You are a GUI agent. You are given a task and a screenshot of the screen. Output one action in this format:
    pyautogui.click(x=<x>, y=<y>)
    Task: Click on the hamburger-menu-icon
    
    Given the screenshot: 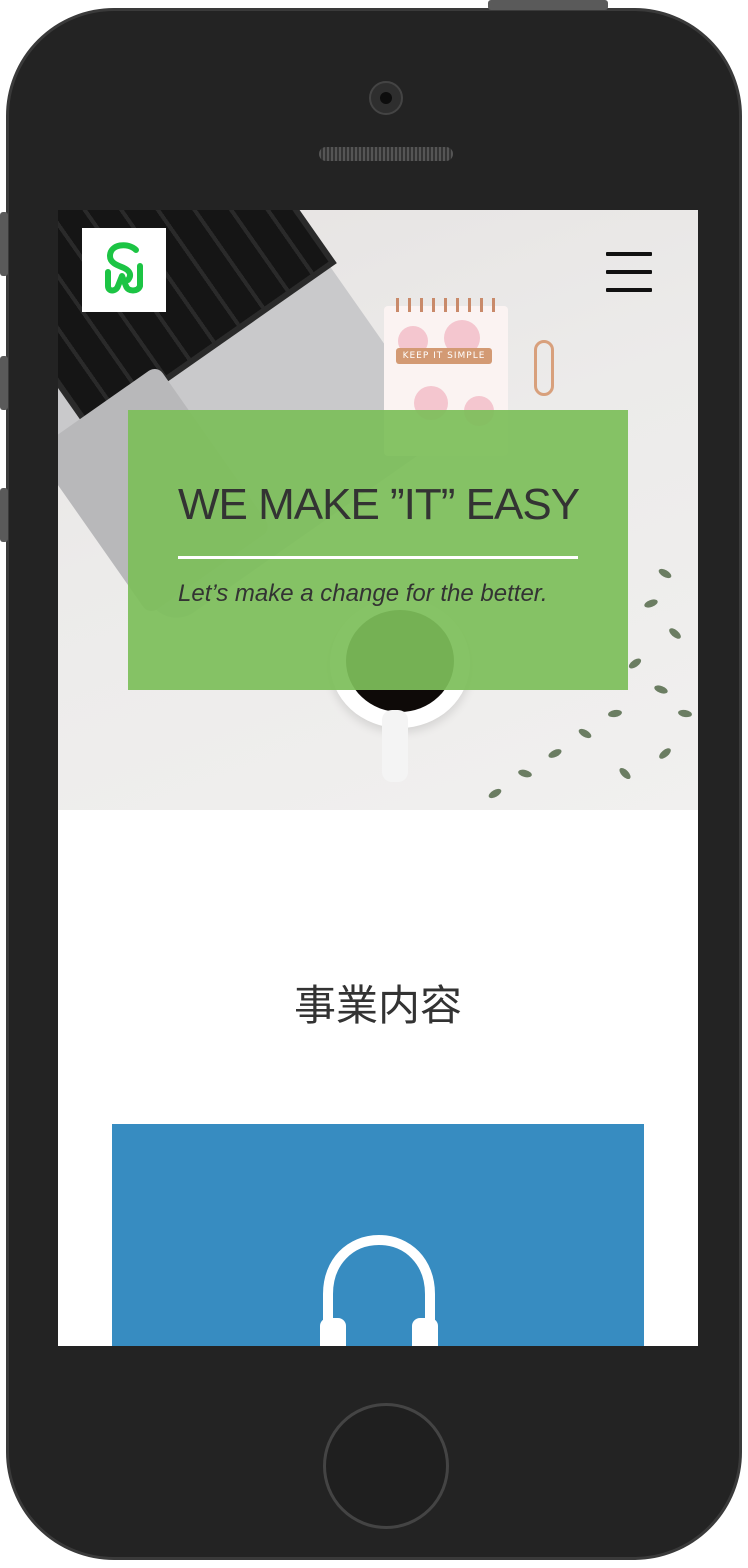 What is the action you would take?
    pyautogui.click(x=629, y=272)
    